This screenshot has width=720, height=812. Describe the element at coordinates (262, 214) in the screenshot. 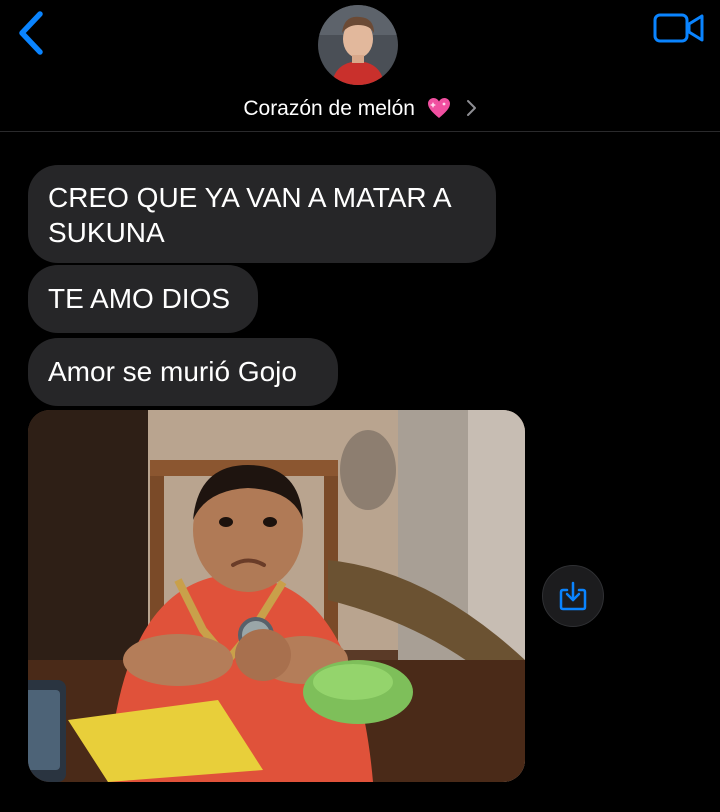

I see `message-bubble: CREO QUE YA VAN A MATAR A SUKUNA` at that location.